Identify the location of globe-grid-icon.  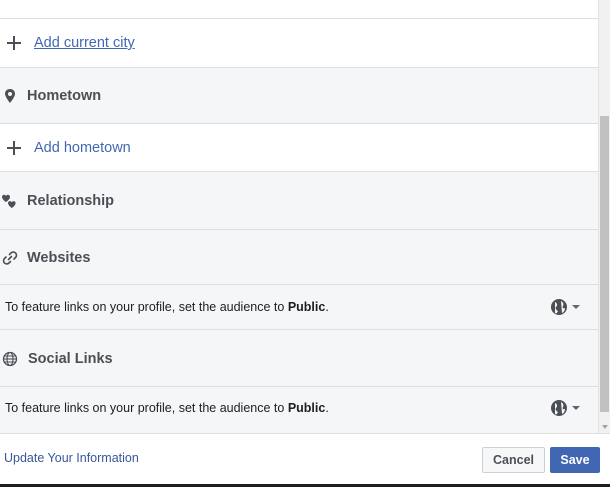
(10, 359).